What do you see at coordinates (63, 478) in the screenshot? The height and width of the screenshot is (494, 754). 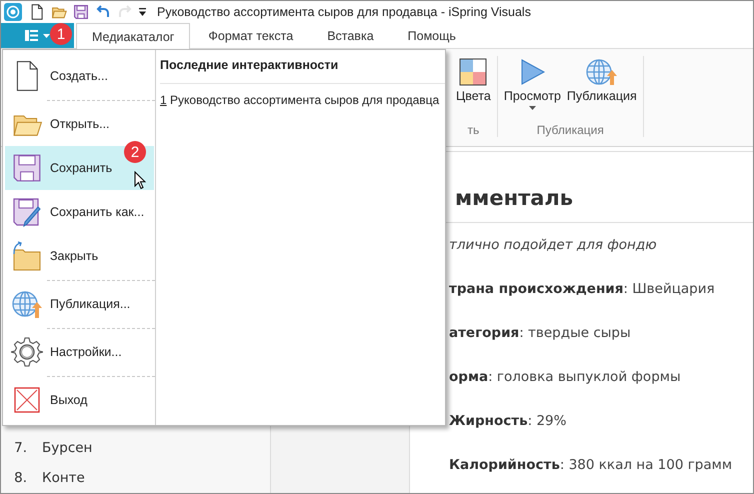 I see `list-item: Конте` at bounding box center [63, 478].